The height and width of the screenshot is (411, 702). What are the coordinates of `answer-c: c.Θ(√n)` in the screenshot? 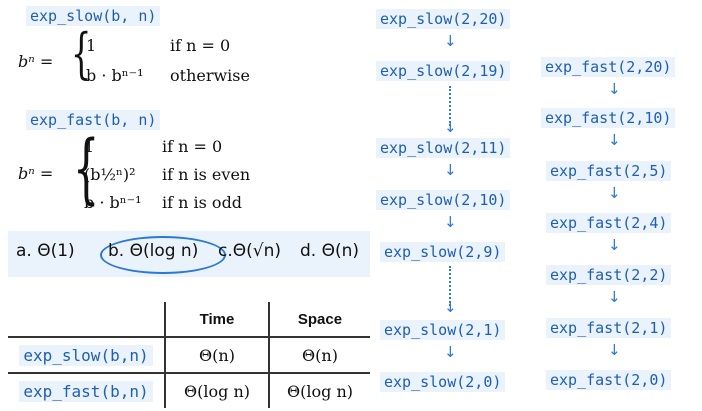 It's located at (249, 251).